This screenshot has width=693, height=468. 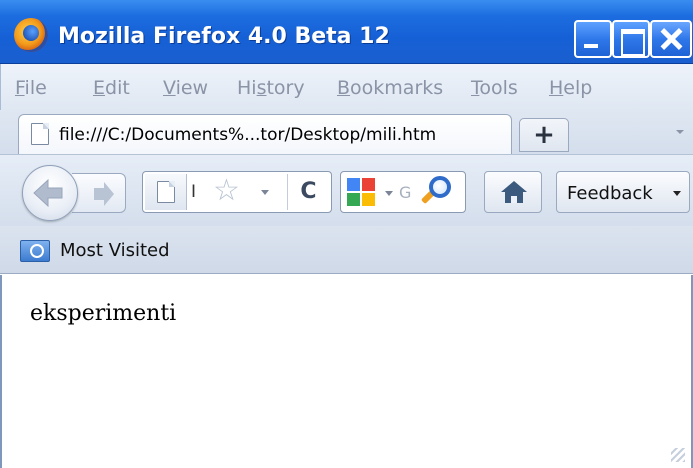 I want to click on menu-file: File, so click(x=31, y=88).